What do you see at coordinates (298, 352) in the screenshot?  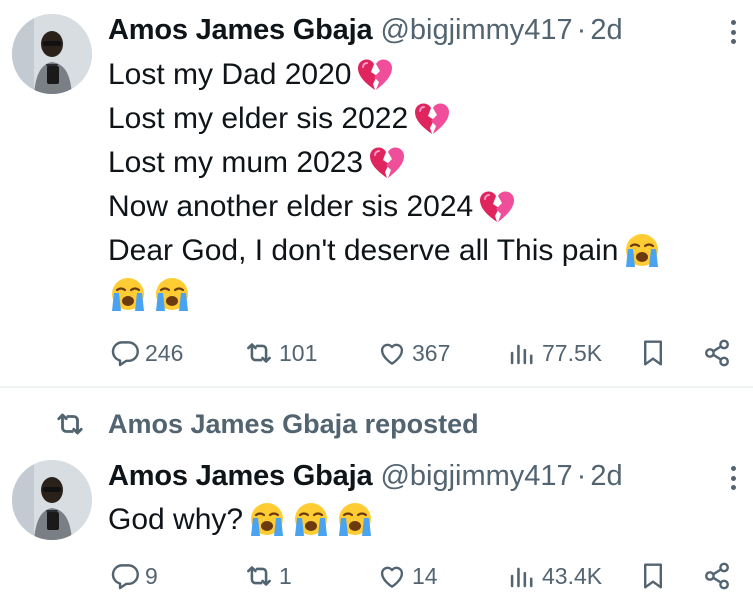 I see `repost-count: 101` at bounding box center [298, 352].